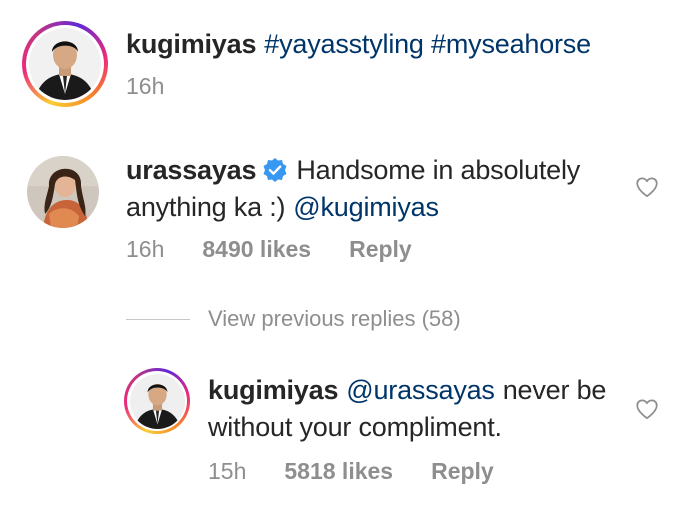  I want to click on reply-text-line2: without your compliment., so click(355, 427).